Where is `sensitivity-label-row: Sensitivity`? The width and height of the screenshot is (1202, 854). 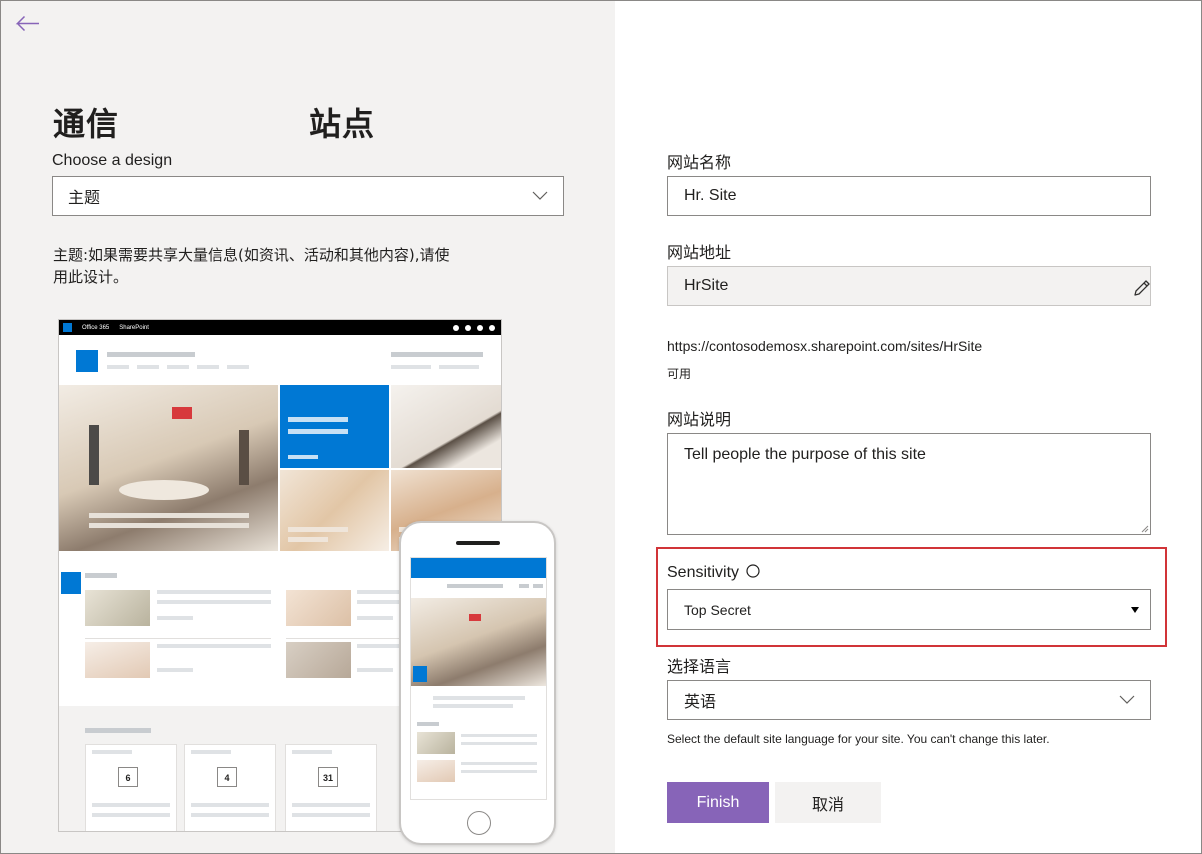
sensitivity-label-row: Sensitivity is located at coordinates (714, 573).